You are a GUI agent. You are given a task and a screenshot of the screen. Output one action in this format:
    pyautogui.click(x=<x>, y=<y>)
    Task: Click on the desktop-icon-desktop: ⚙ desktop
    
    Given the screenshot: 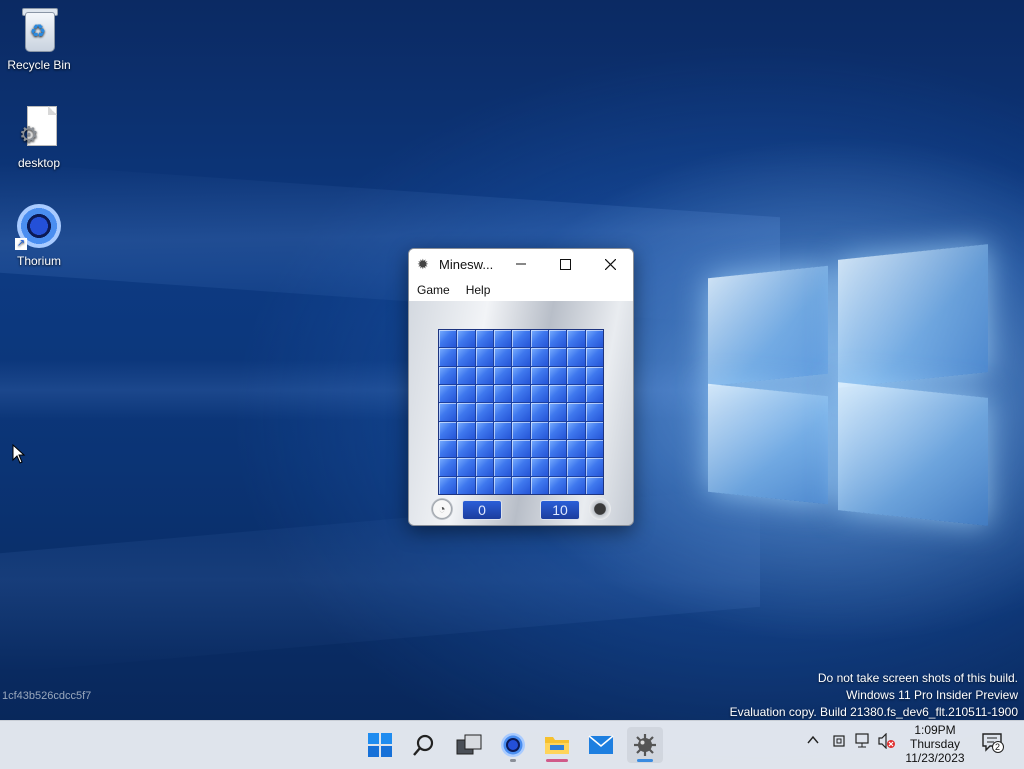 What is the action you would take?
    pyautogui.click(x=39, y=138)
    